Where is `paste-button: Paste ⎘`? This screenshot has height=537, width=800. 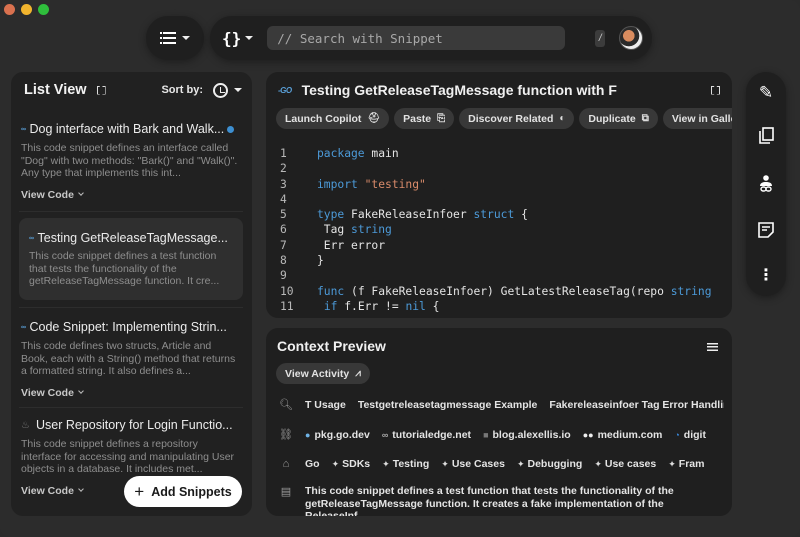
paste-button: Paste ⎘ is located at coordinates (424, 118).